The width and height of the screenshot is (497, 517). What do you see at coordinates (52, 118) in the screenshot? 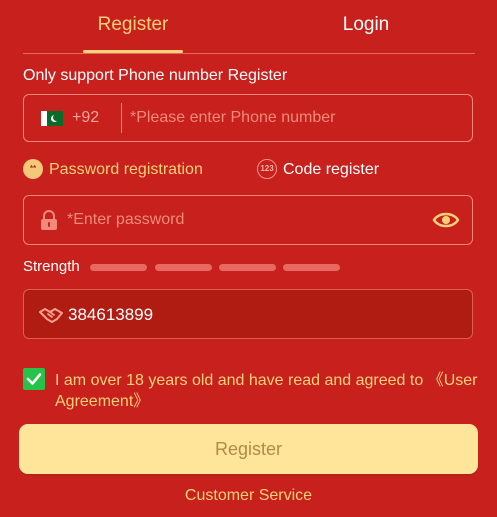
I see `pakistan-flag-icon` at bounding box center [52, 118].